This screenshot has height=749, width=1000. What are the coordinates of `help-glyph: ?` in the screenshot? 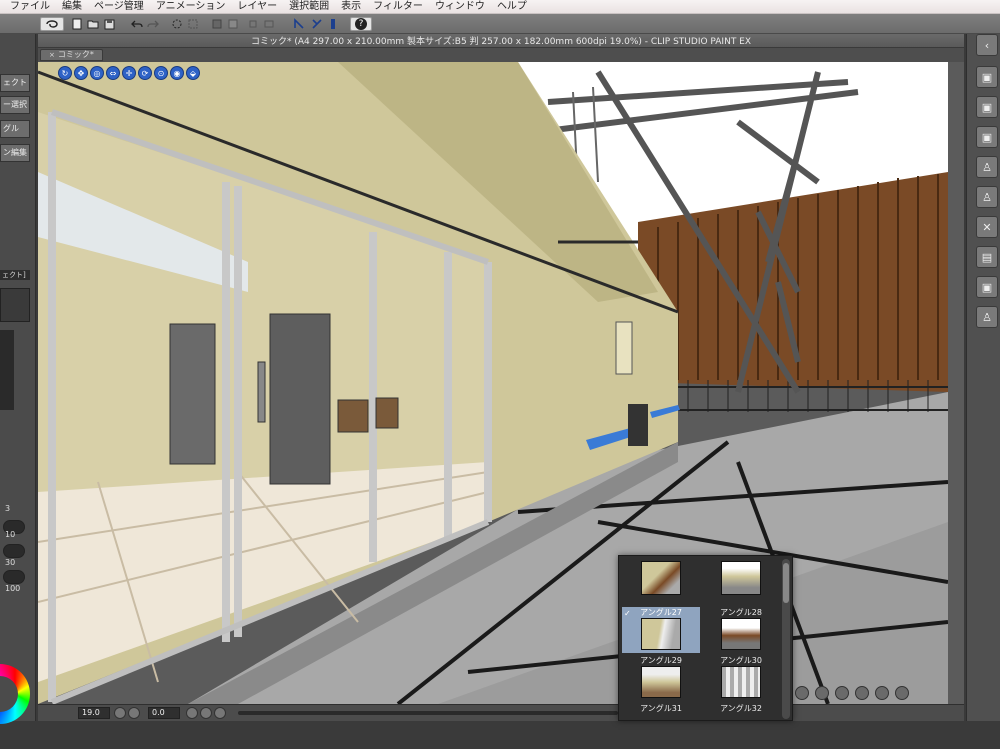 It's located at (361, 24).